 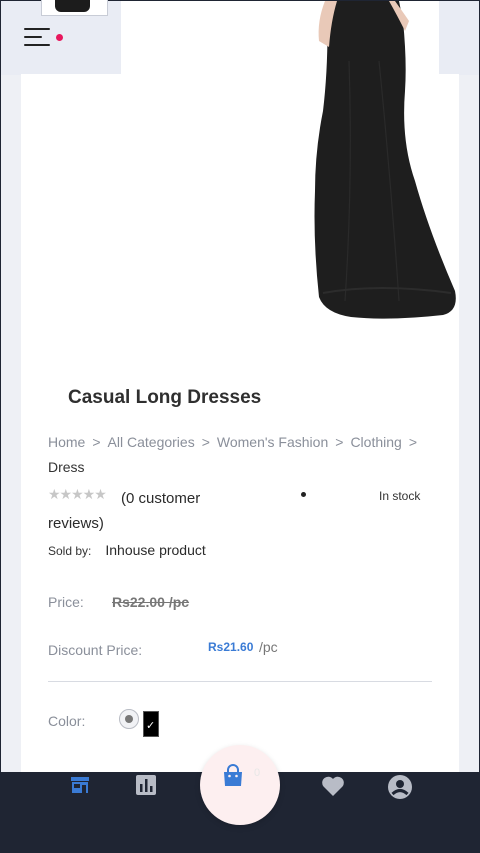 I want to click on notification-dot, so click(x=59, y=37).